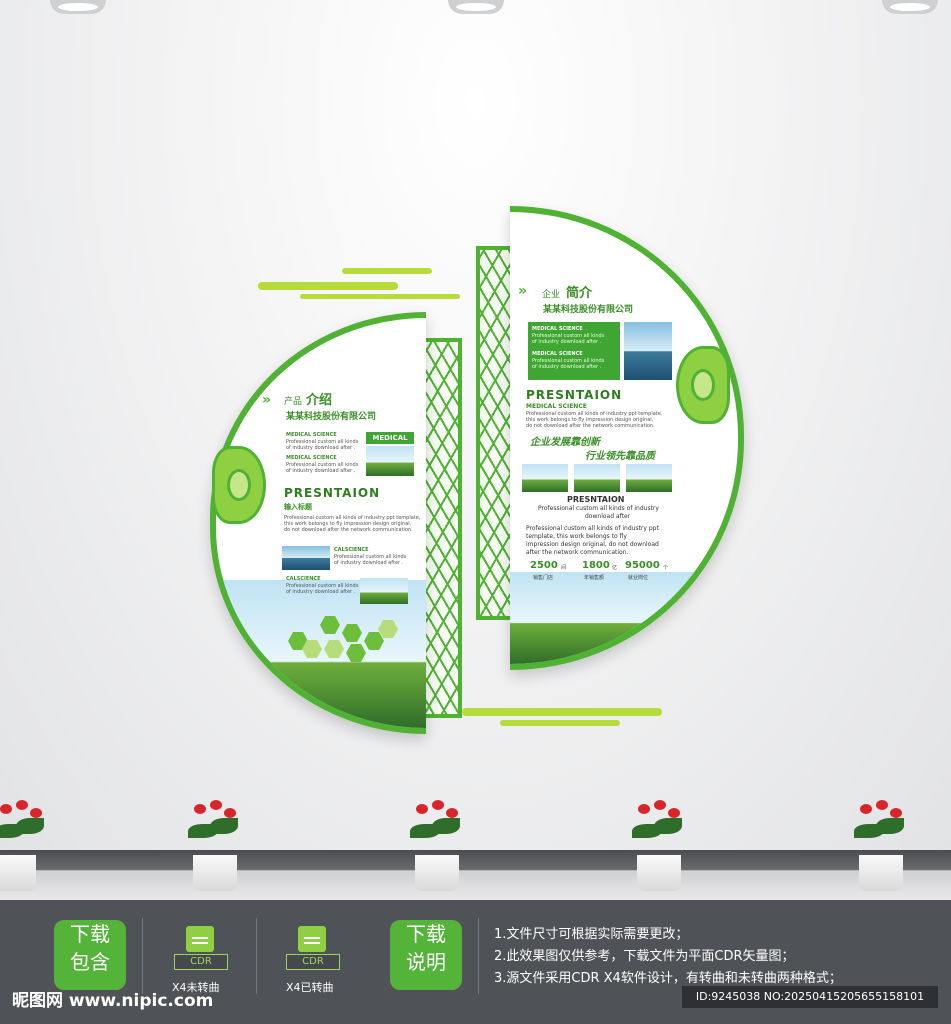  I want to click on site-brand: 昵图网 www.nipic.com, so click(112, 998).